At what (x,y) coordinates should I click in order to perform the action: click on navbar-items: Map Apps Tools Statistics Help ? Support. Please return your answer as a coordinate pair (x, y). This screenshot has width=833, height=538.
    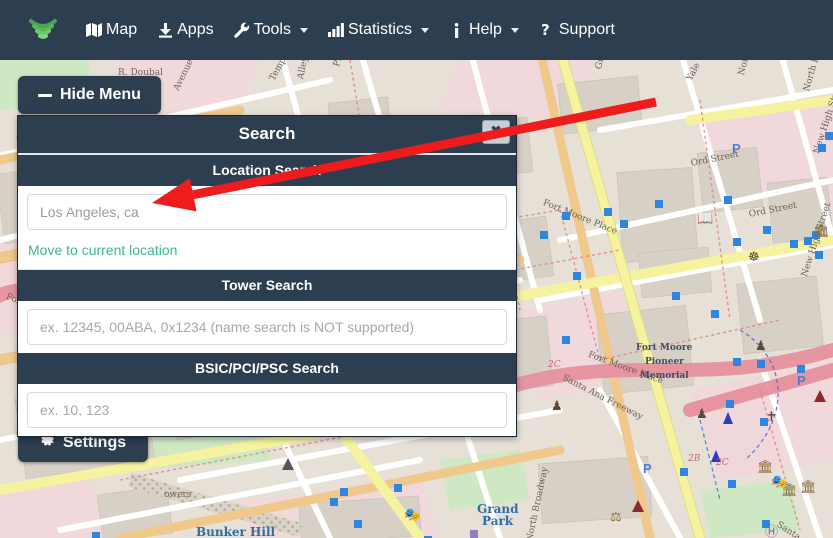
    Looking at the image, I should click on (350, 30).